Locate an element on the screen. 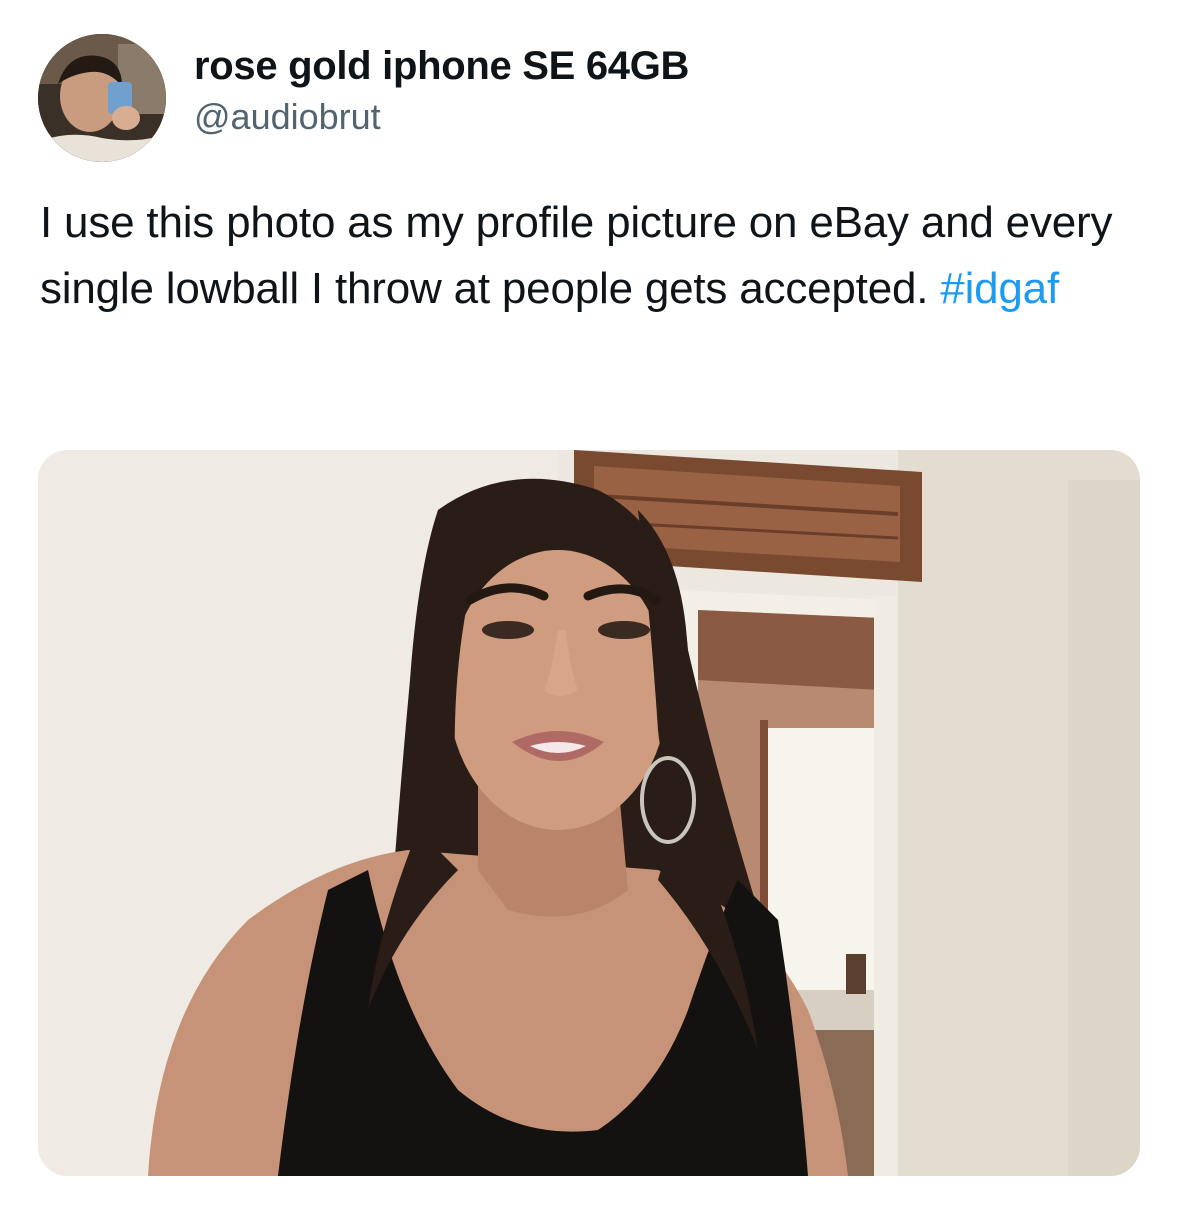 The height and width of the screenshot is (1228, 1179). profile-photo-icon is located at coordinates (102, 98).